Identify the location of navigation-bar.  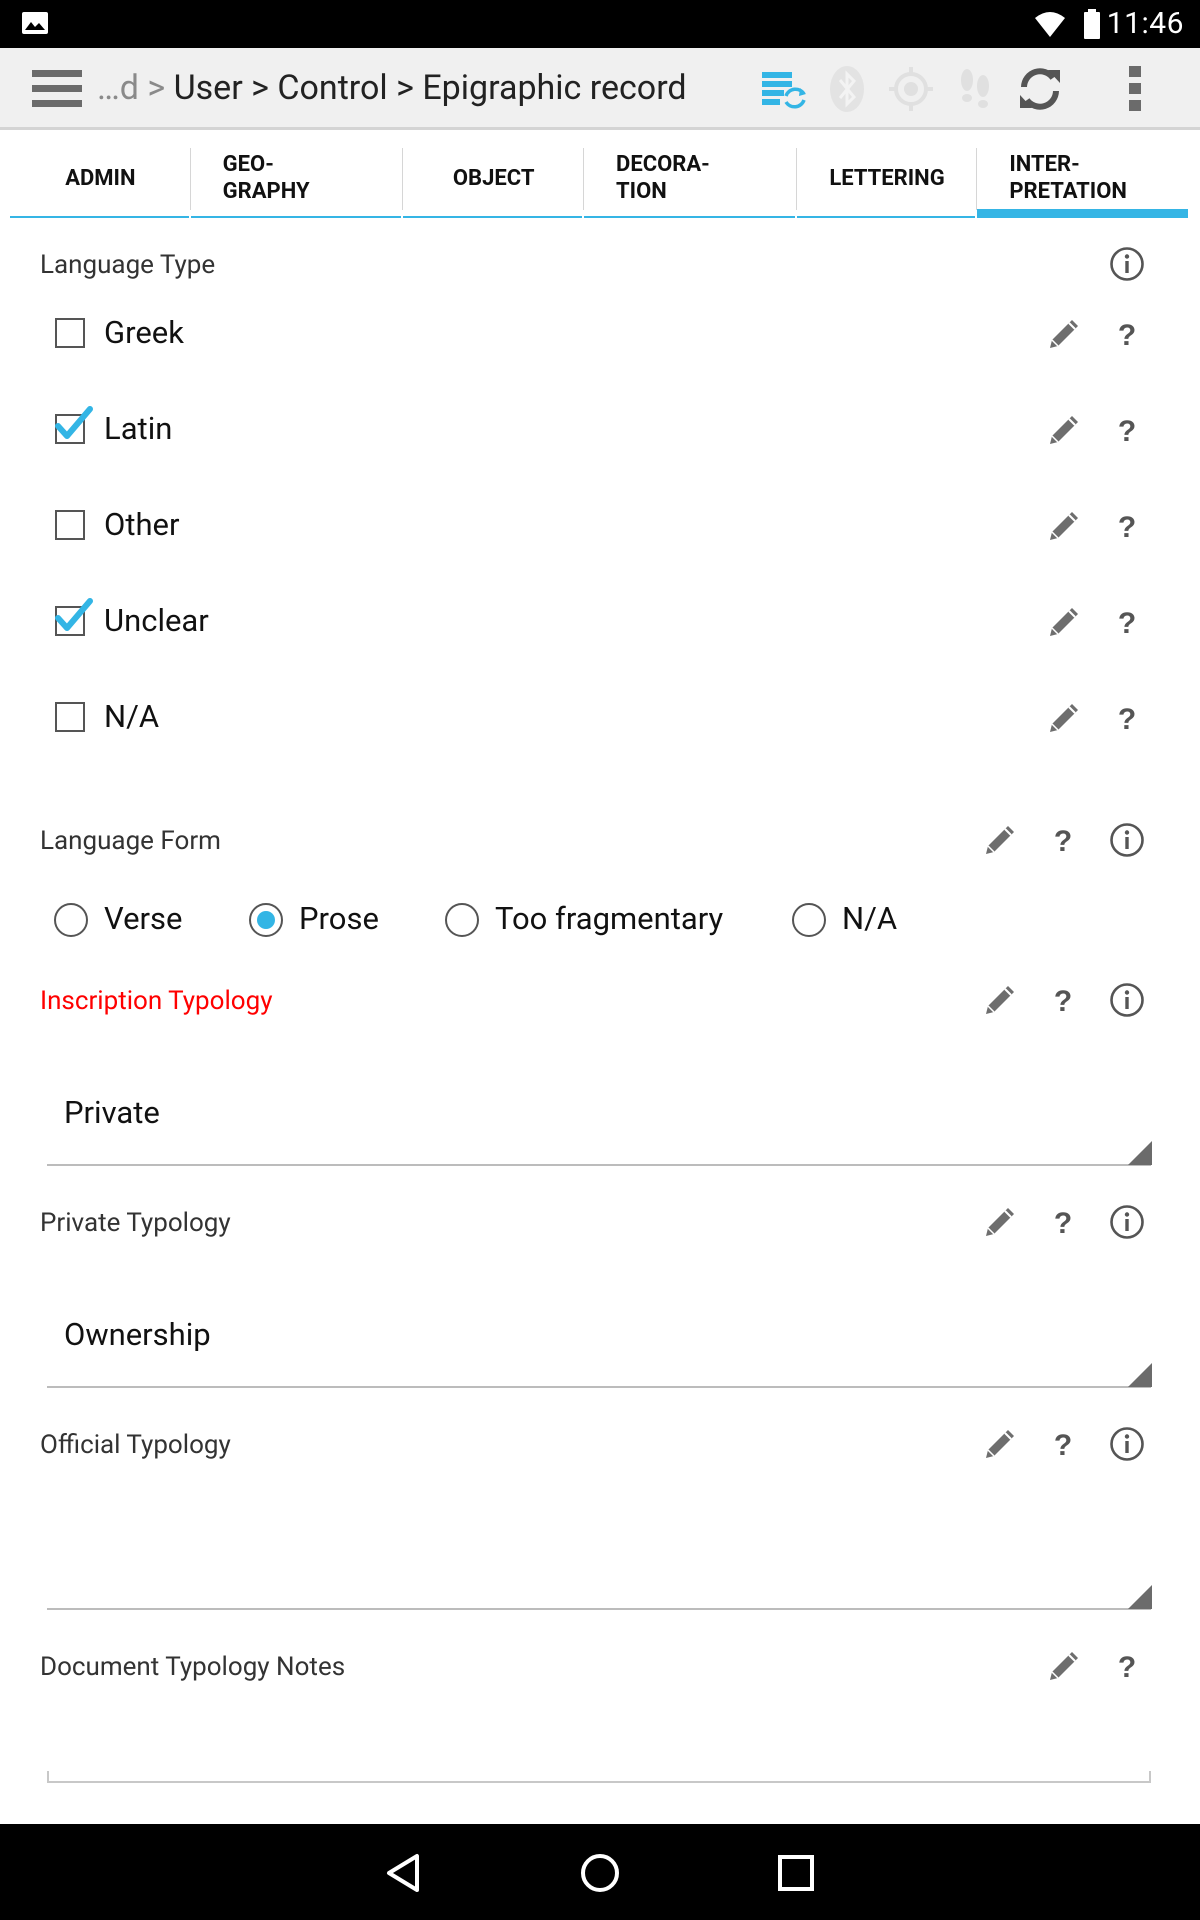
(600, 1872).